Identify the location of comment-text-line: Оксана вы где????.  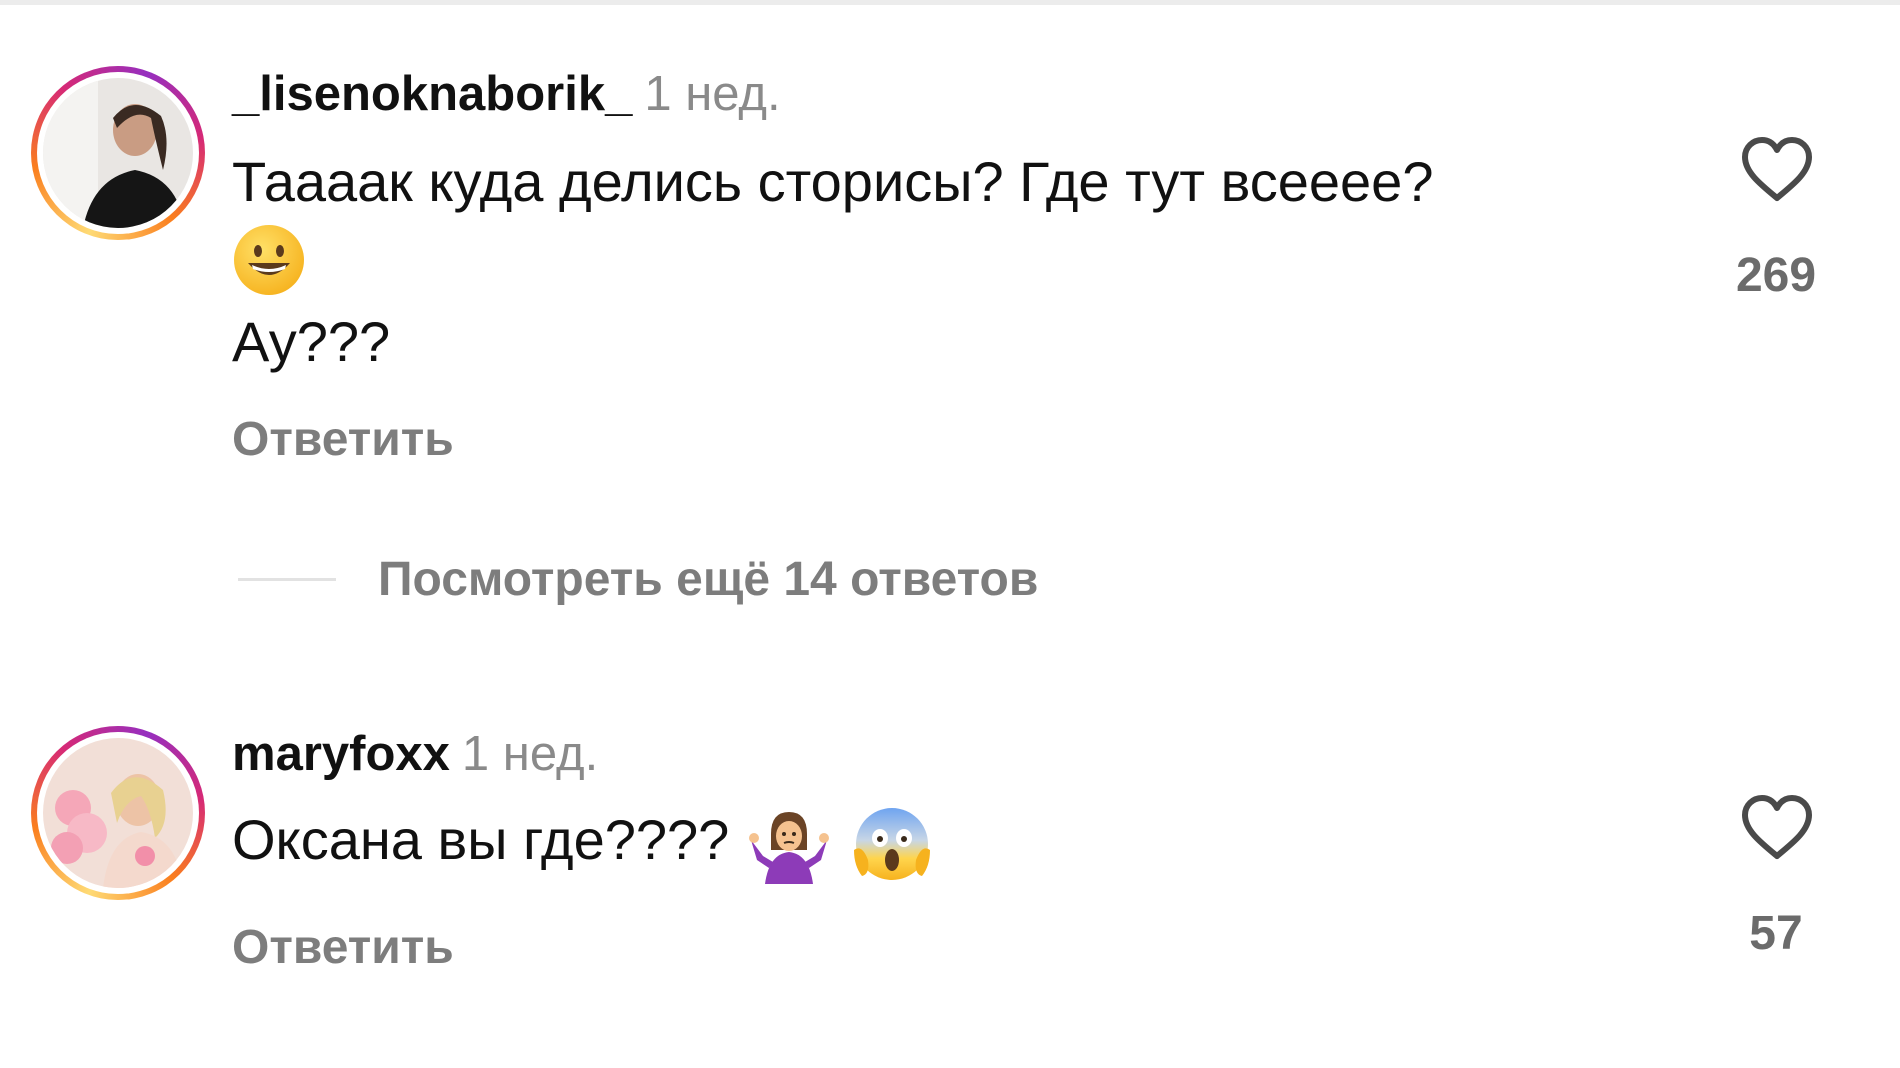
(582, 842).